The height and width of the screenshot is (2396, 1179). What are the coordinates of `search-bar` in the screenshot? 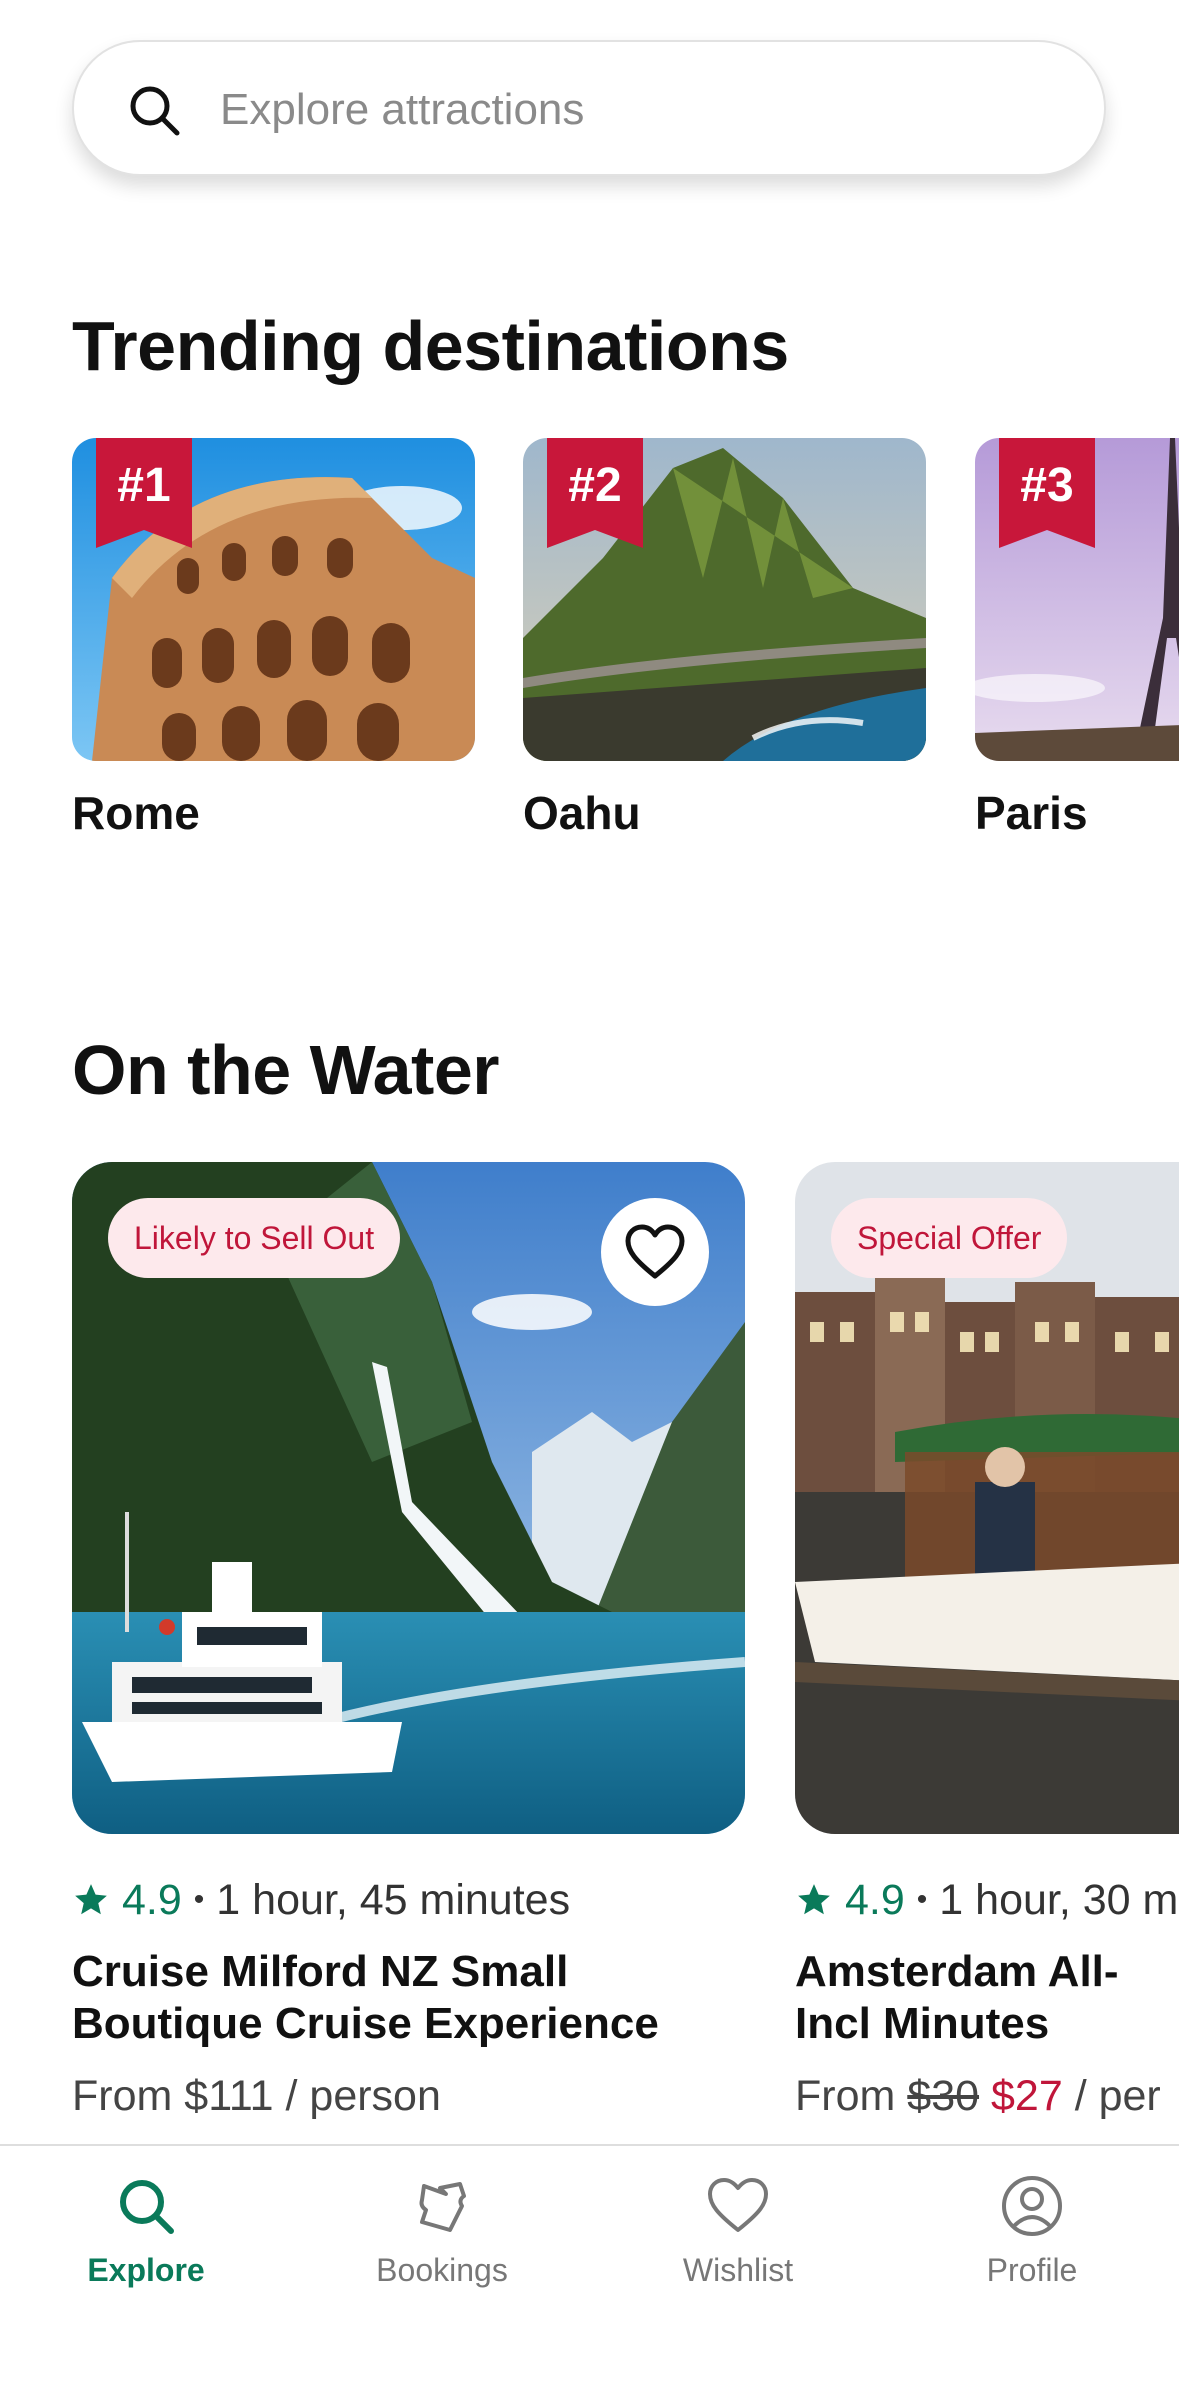 It's located at (589, 108).